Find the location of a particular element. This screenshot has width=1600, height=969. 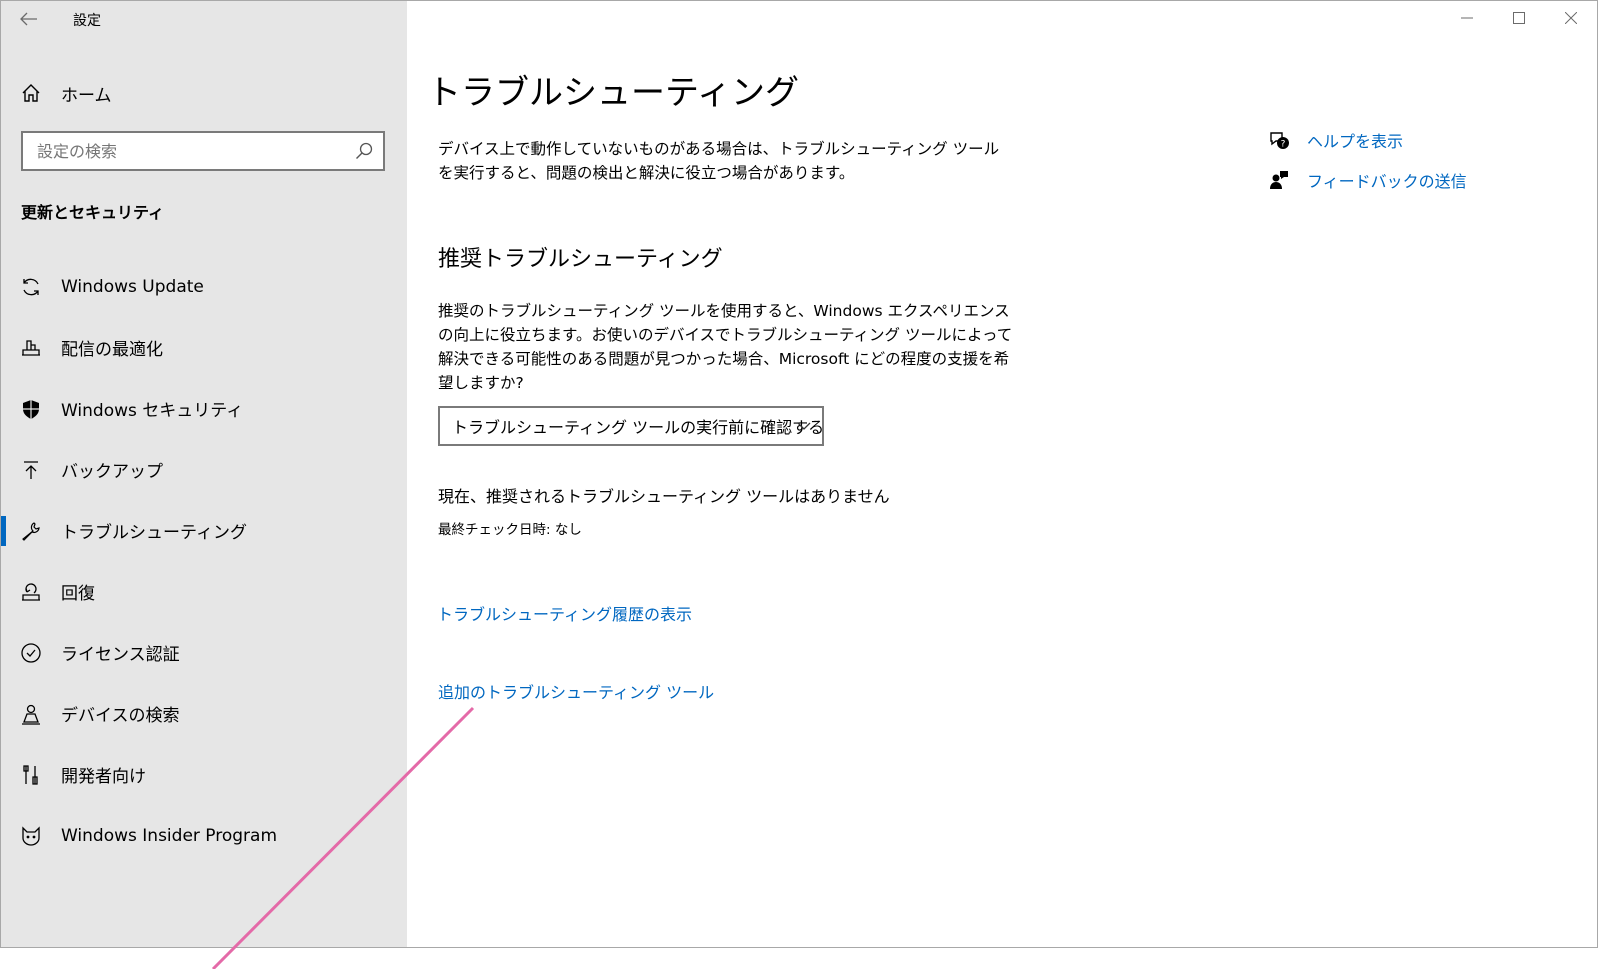

check-circle-icon is located at coordinates (31, 653).